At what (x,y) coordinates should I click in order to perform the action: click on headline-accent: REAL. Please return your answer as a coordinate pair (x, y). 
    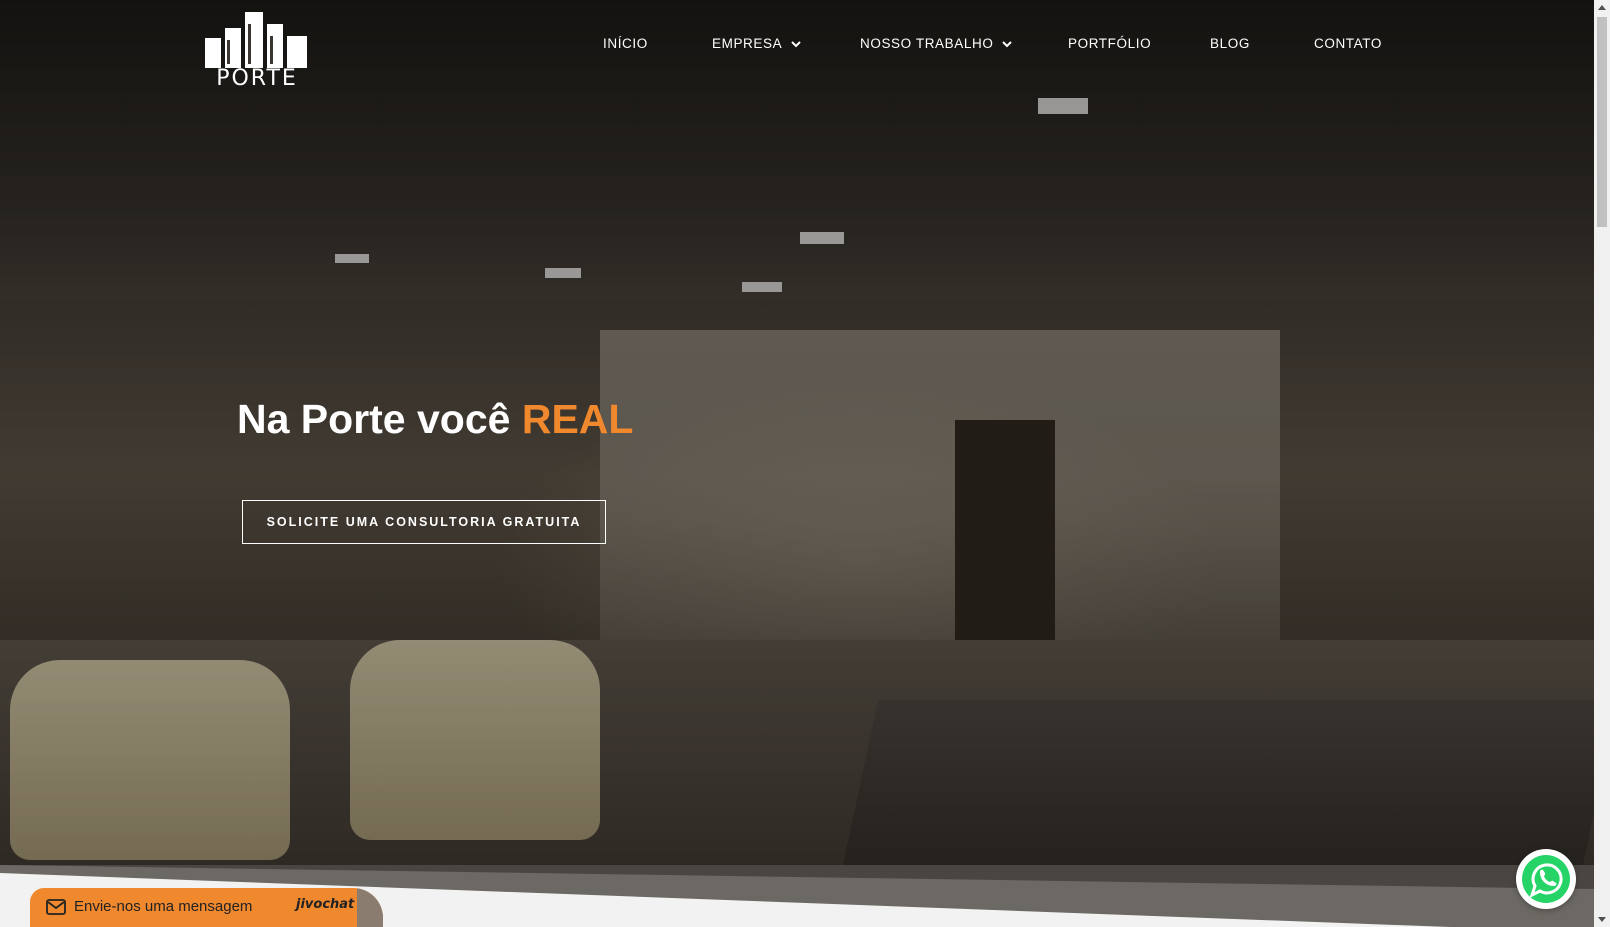
    Looking at the image, I should click on (577, 419).